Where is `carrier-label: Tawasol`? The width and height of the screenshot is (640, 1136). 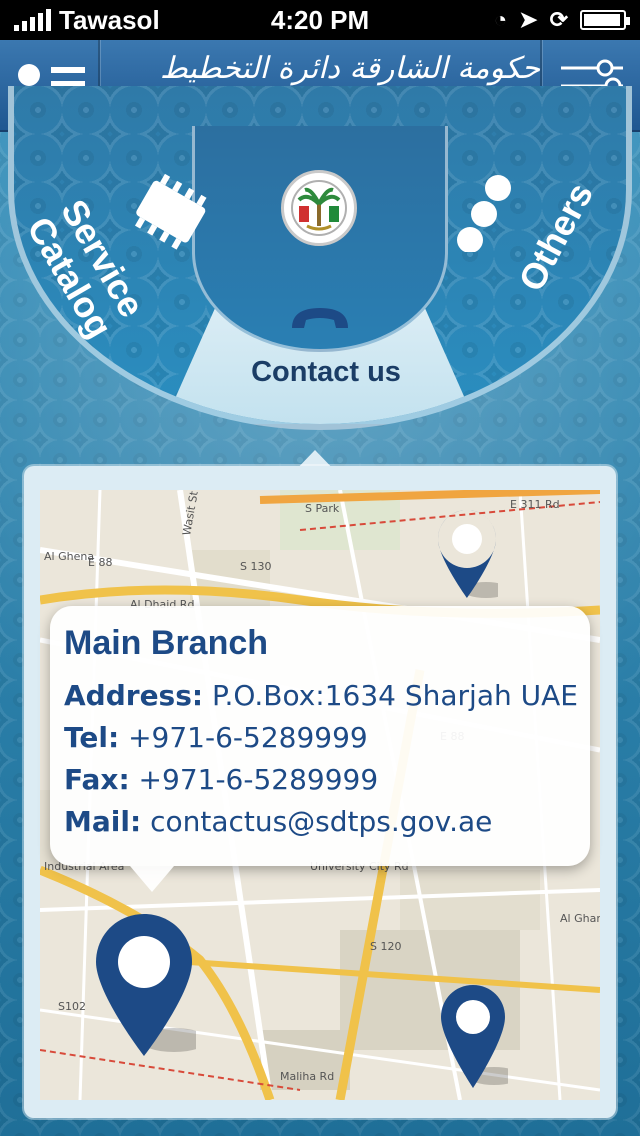
carrier-label: Tawasol is located at coordinates (109, 19).